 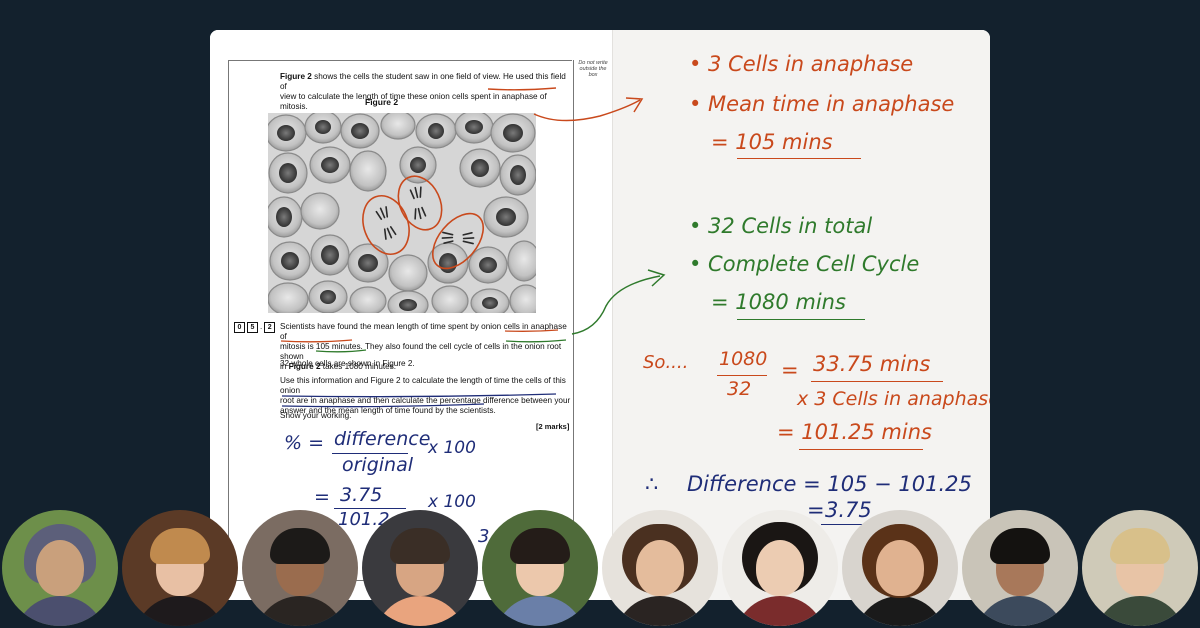 I want to click on micrograph-image, so click(x=402, y=213).